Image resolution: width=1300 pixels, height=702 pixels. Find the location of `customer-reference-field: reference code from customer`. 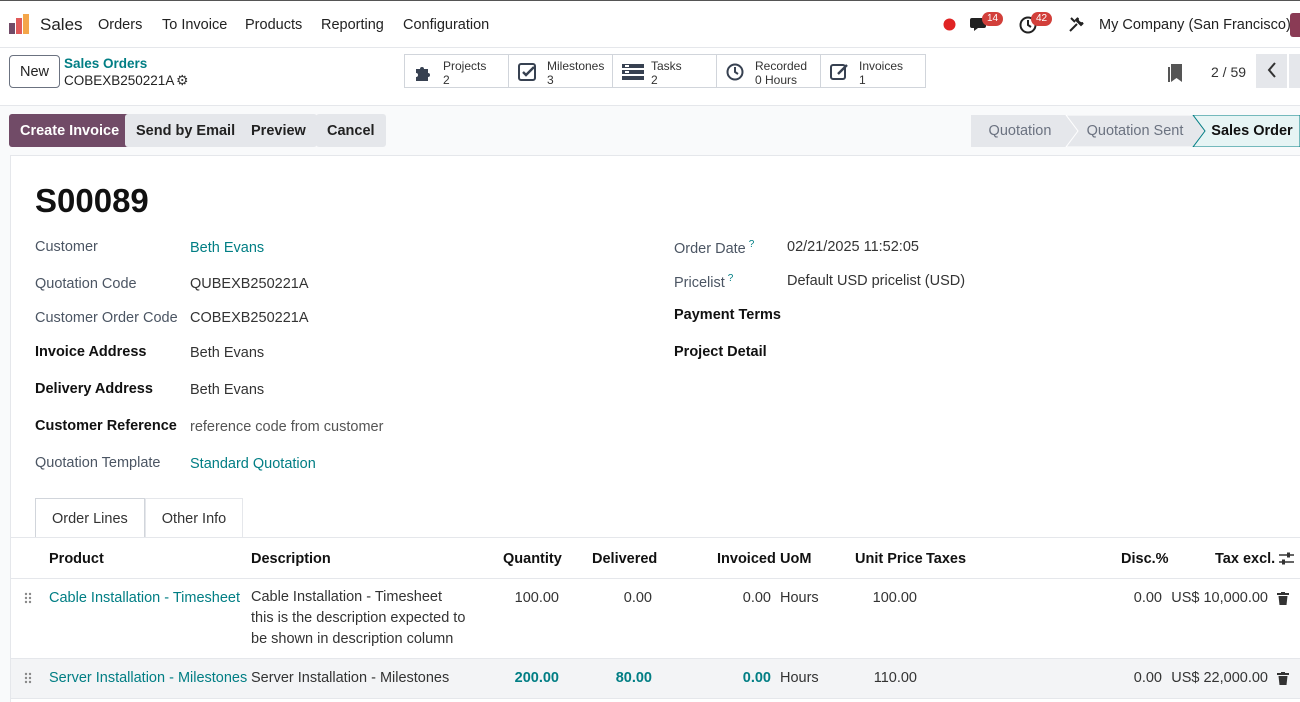

customer-reference-field: reference code from customer is located at coordinates (286, 427).